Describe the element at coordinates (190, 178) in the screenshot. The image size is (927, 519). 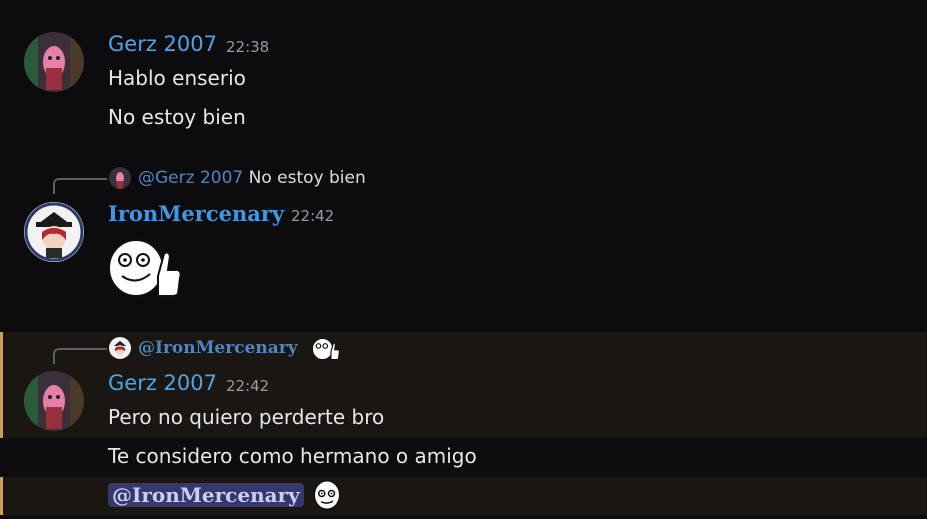
I see `reply-username: @Gerz 2007` at that location.